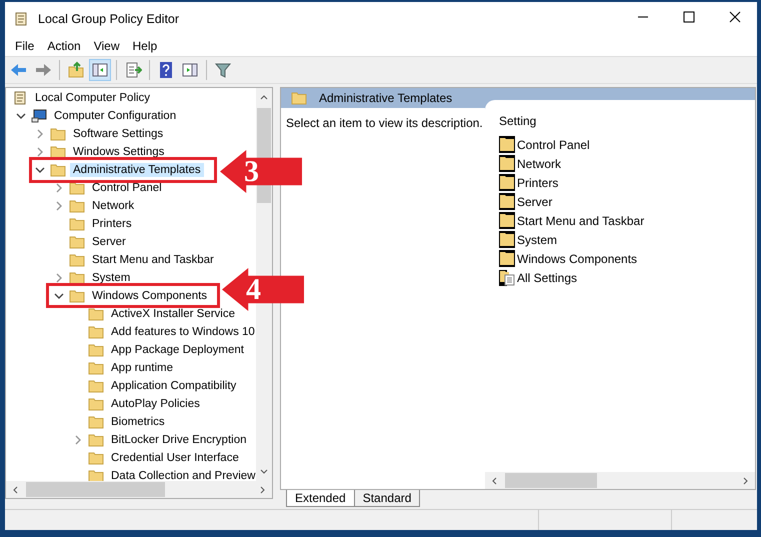  What do you see at coordinates (622, 121) in the screenshot?
I see `column-header: Setting` at bounding box center [622, 121].